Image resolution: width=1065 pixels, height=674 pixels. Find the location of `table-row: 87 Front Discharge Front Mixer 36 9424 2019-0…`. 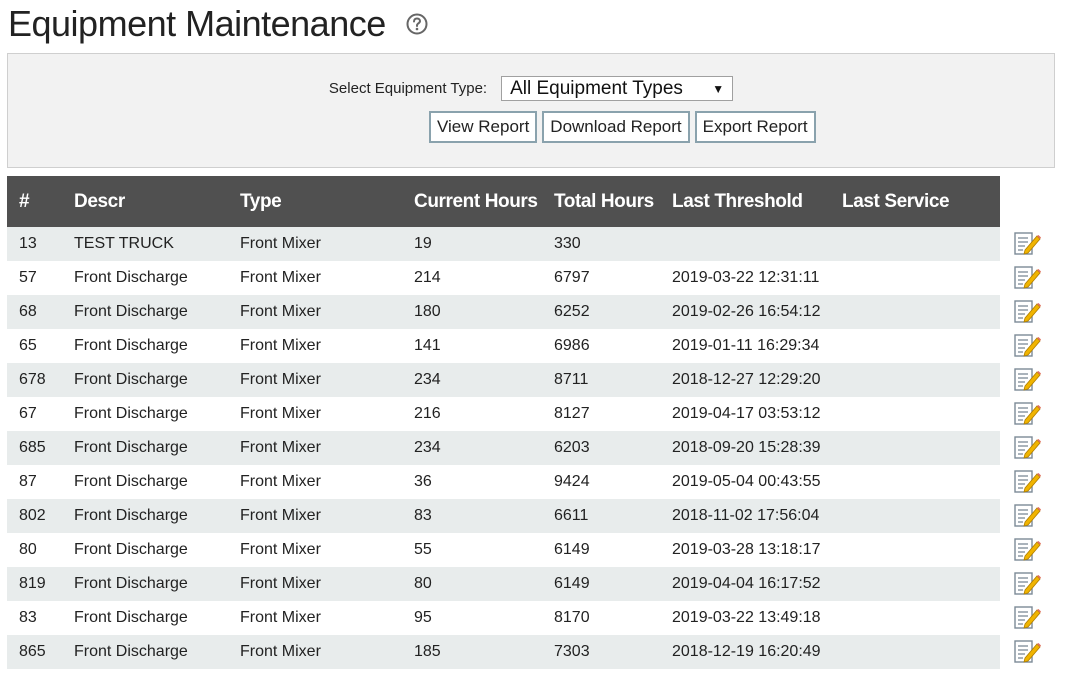

table-row: 87 Front Discharge Front Mixer 36 9424 2019-0… is located at coordinates (503, 482).